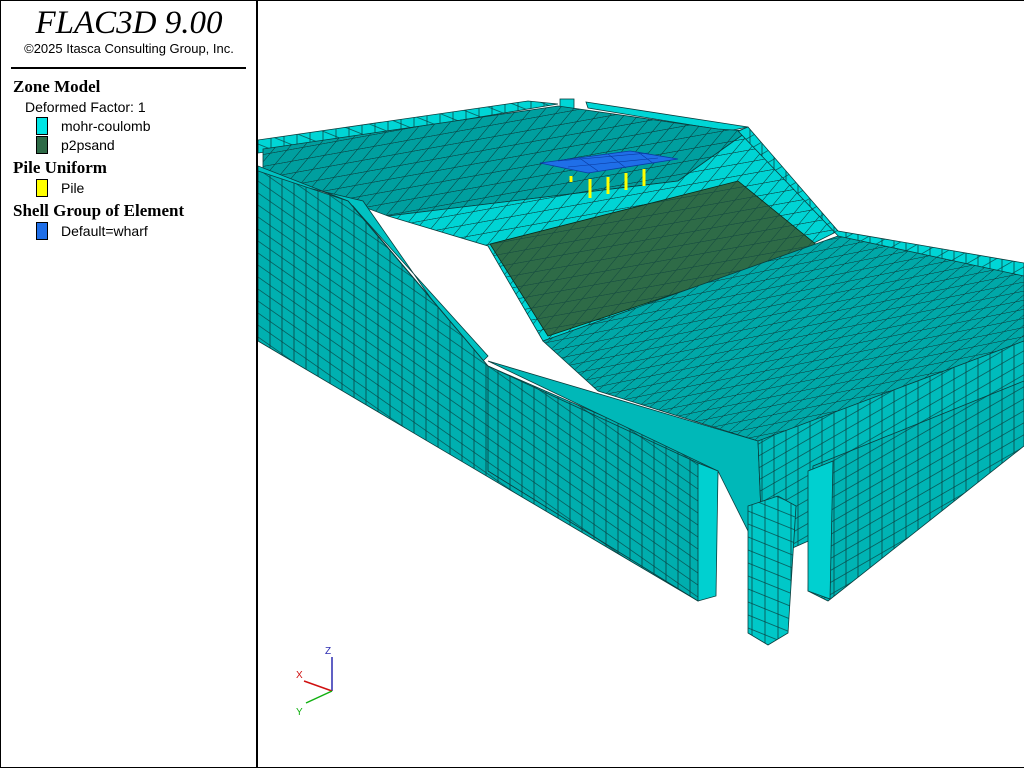  What do you see at coordinates (42, 231) in the screenshot?
I see `shell-wharf-swatch` at bounding box center [42, 231].